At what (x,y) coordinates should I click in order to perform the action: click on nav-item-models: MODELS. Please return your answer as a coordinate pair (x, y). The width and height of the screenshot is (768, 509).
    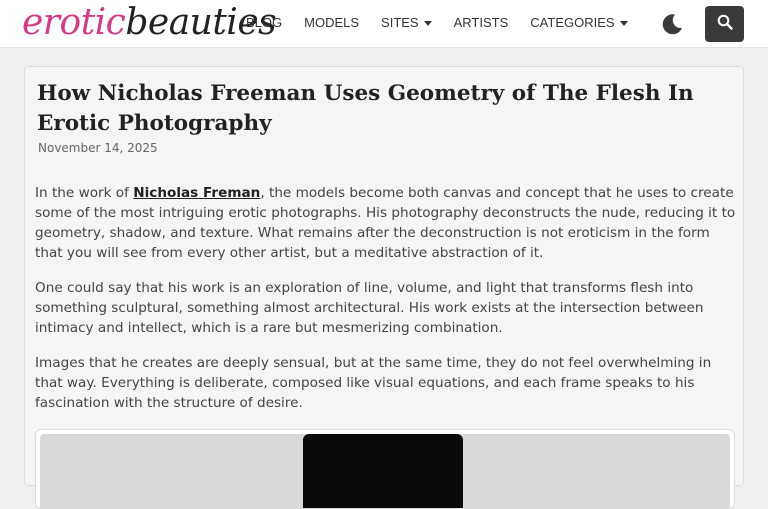
    Looking at the image, I should click on (331, 22).